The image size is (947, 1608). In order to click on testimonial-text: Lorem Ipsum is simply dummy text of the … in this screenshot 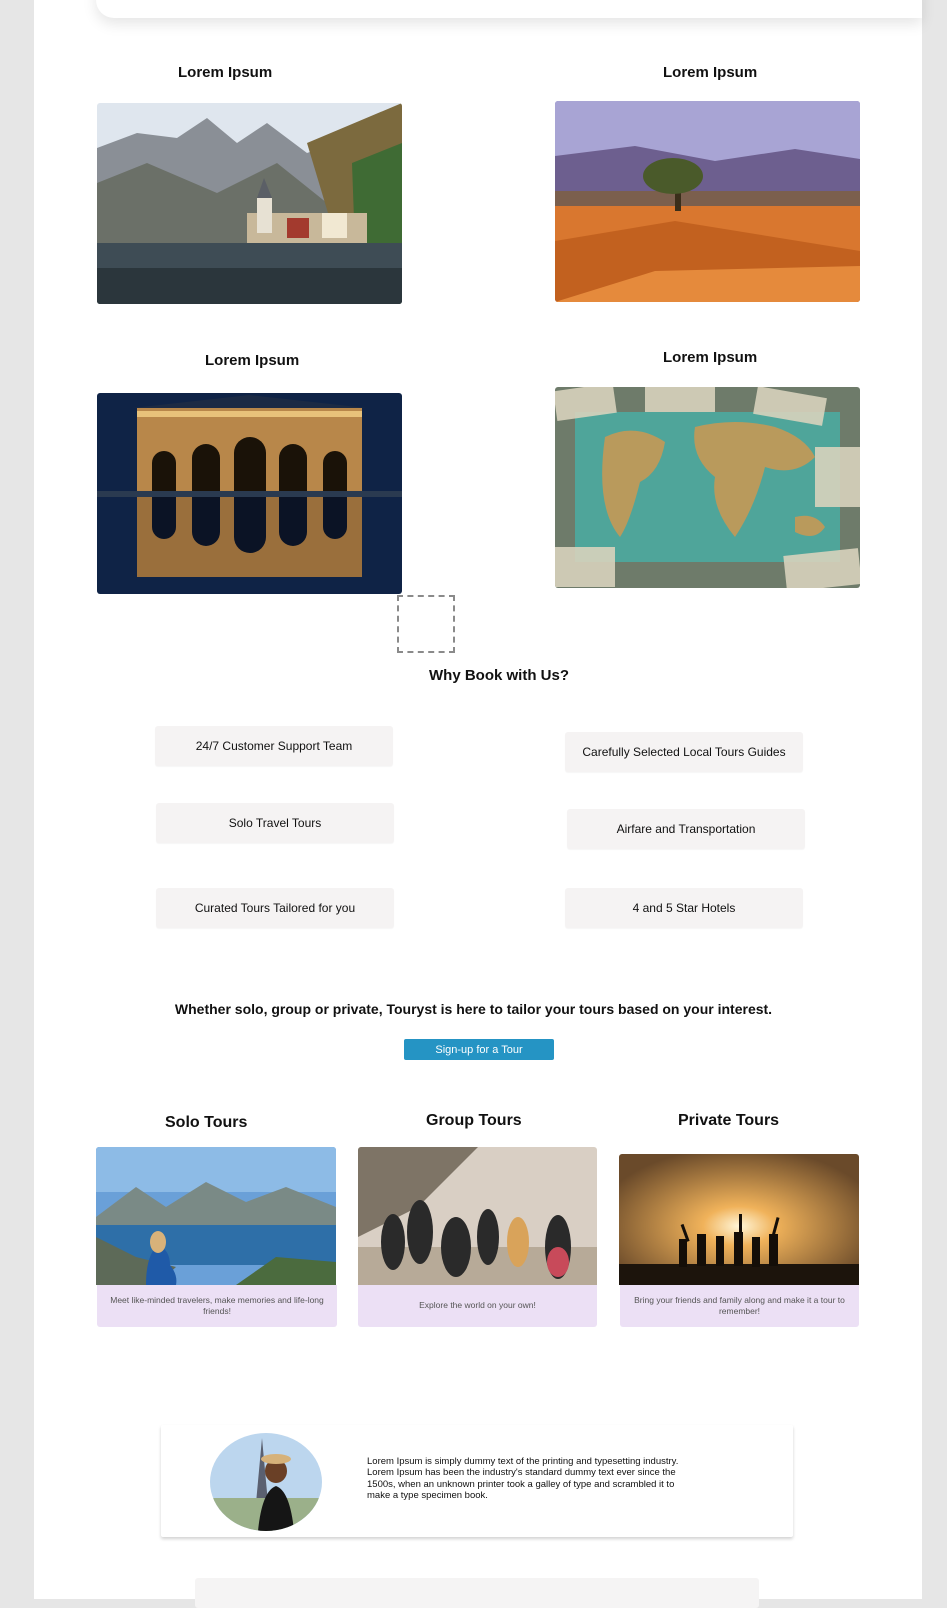, I will do `click(523, 1479)`.